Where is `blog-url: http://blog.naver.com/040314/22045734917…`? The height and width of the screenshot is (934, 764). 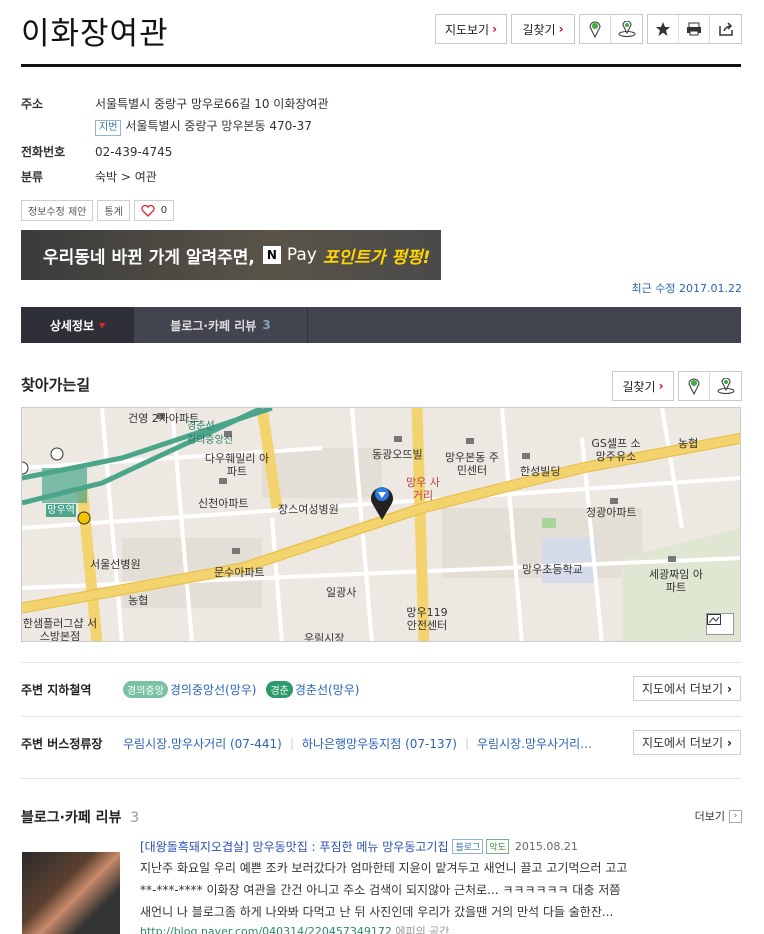 blog-url: http://blog.naver.com/040314/22045734917… is located at coordinates (266, 929).